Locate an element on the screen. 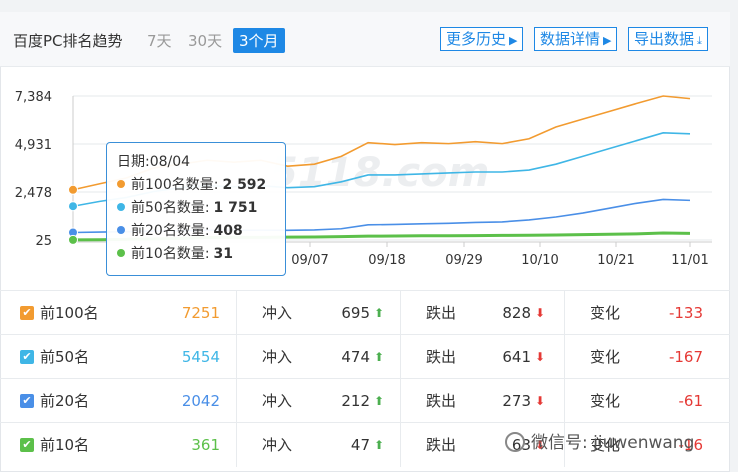 This screenshot has width=738, height=472. row-name: 前10名 is located at coordinates (65, 445).